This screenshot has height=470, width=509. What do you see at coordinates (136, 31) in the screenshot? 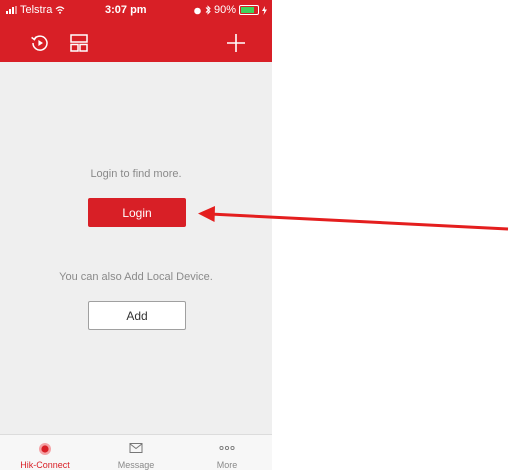
I see `top-bar: Telstra 3:07 pm 90%` at bounding box center [136, 31].